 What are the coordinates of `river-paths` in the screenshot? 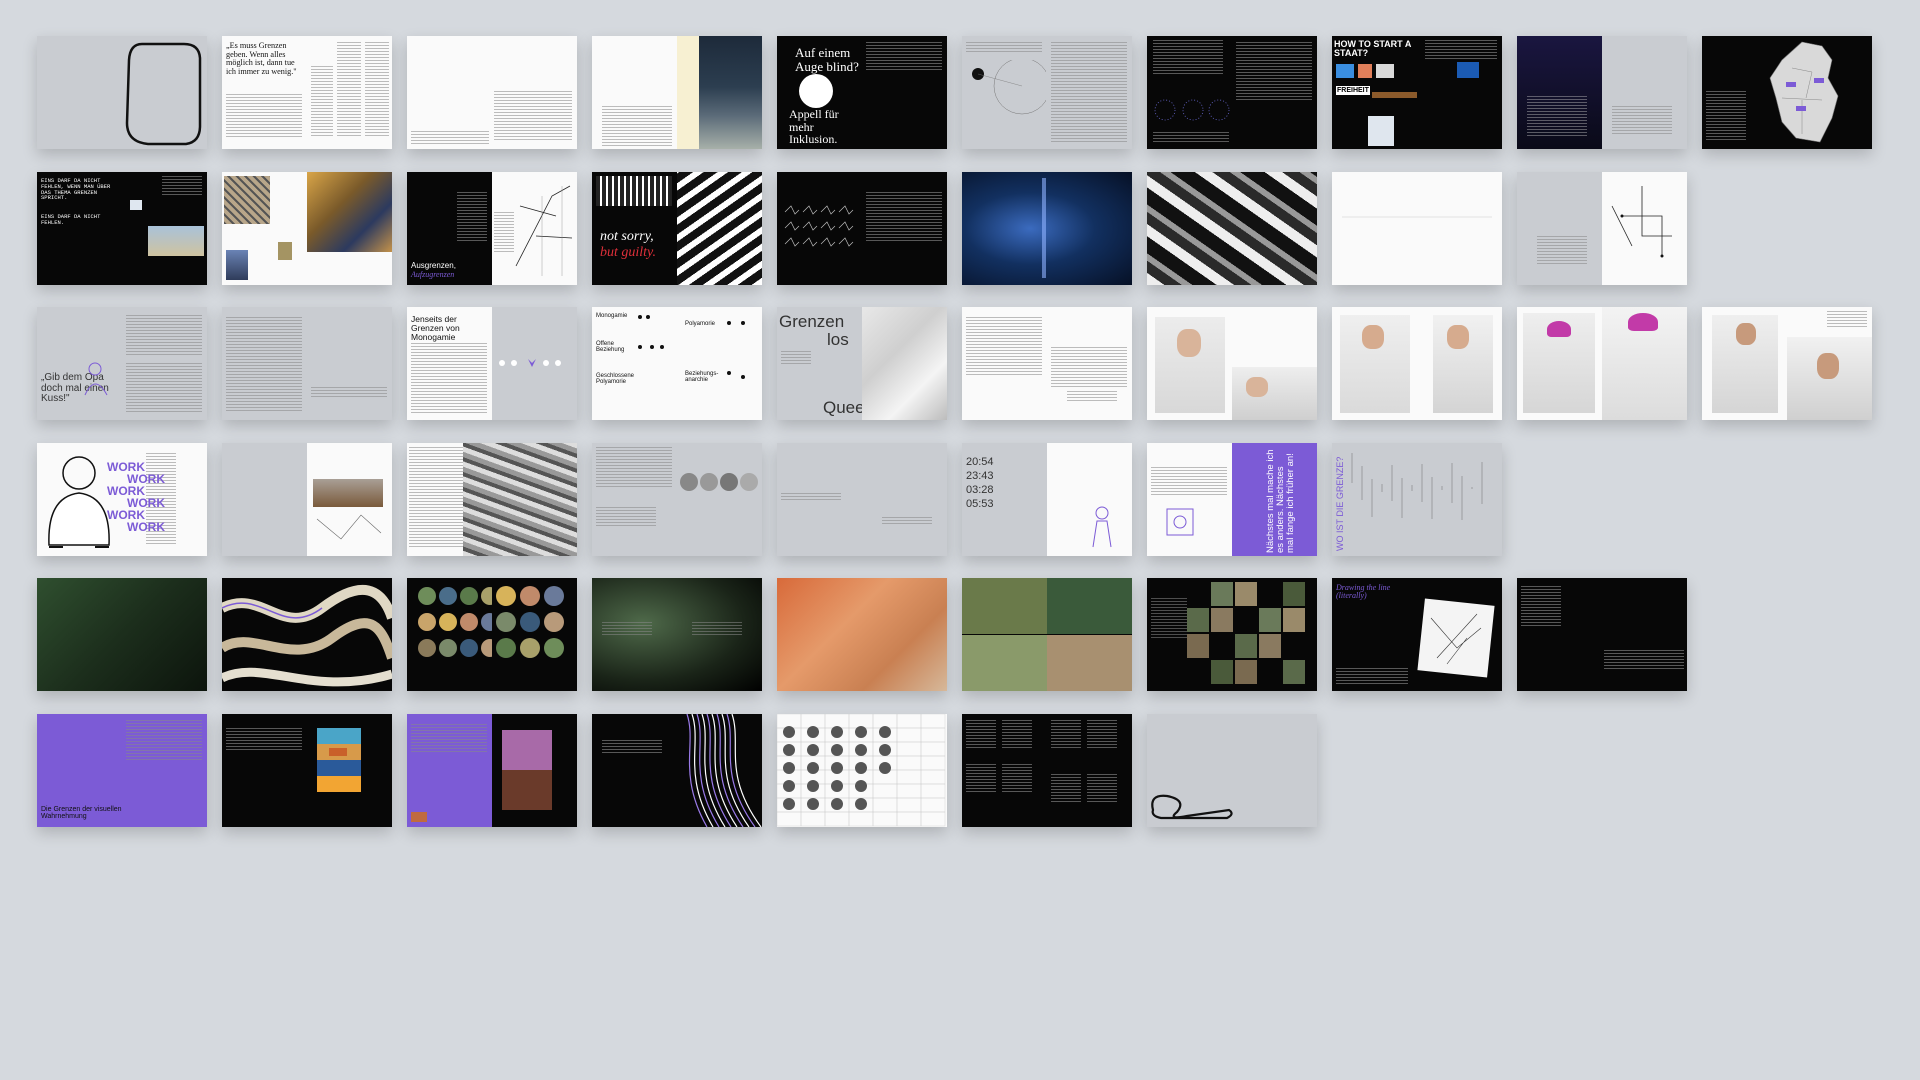 It's located at (307, 636).